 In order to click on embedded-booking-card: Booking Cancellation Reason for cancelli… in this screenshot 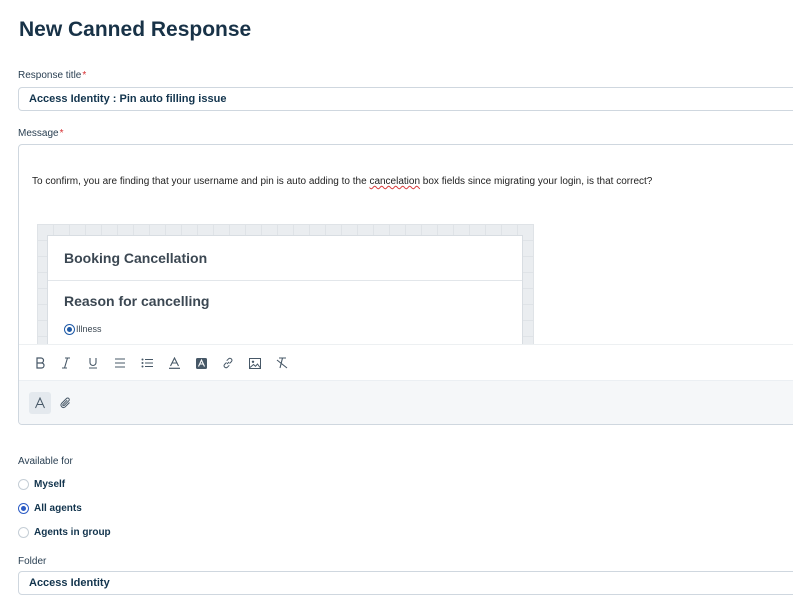, I will do `click(285, 289)`.